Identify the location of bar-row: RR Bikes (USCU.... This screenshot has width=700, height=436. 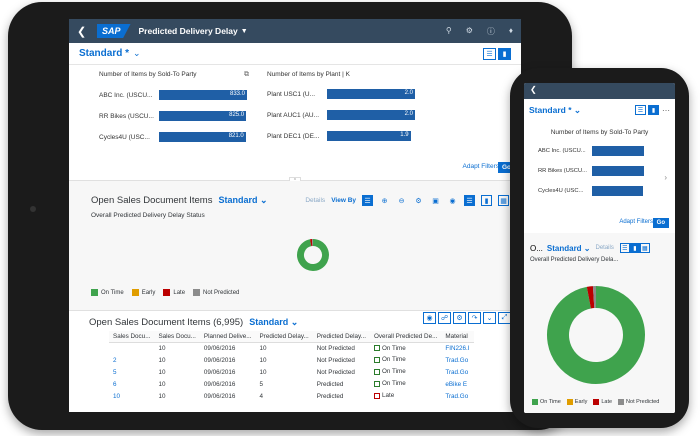
(606, 171).